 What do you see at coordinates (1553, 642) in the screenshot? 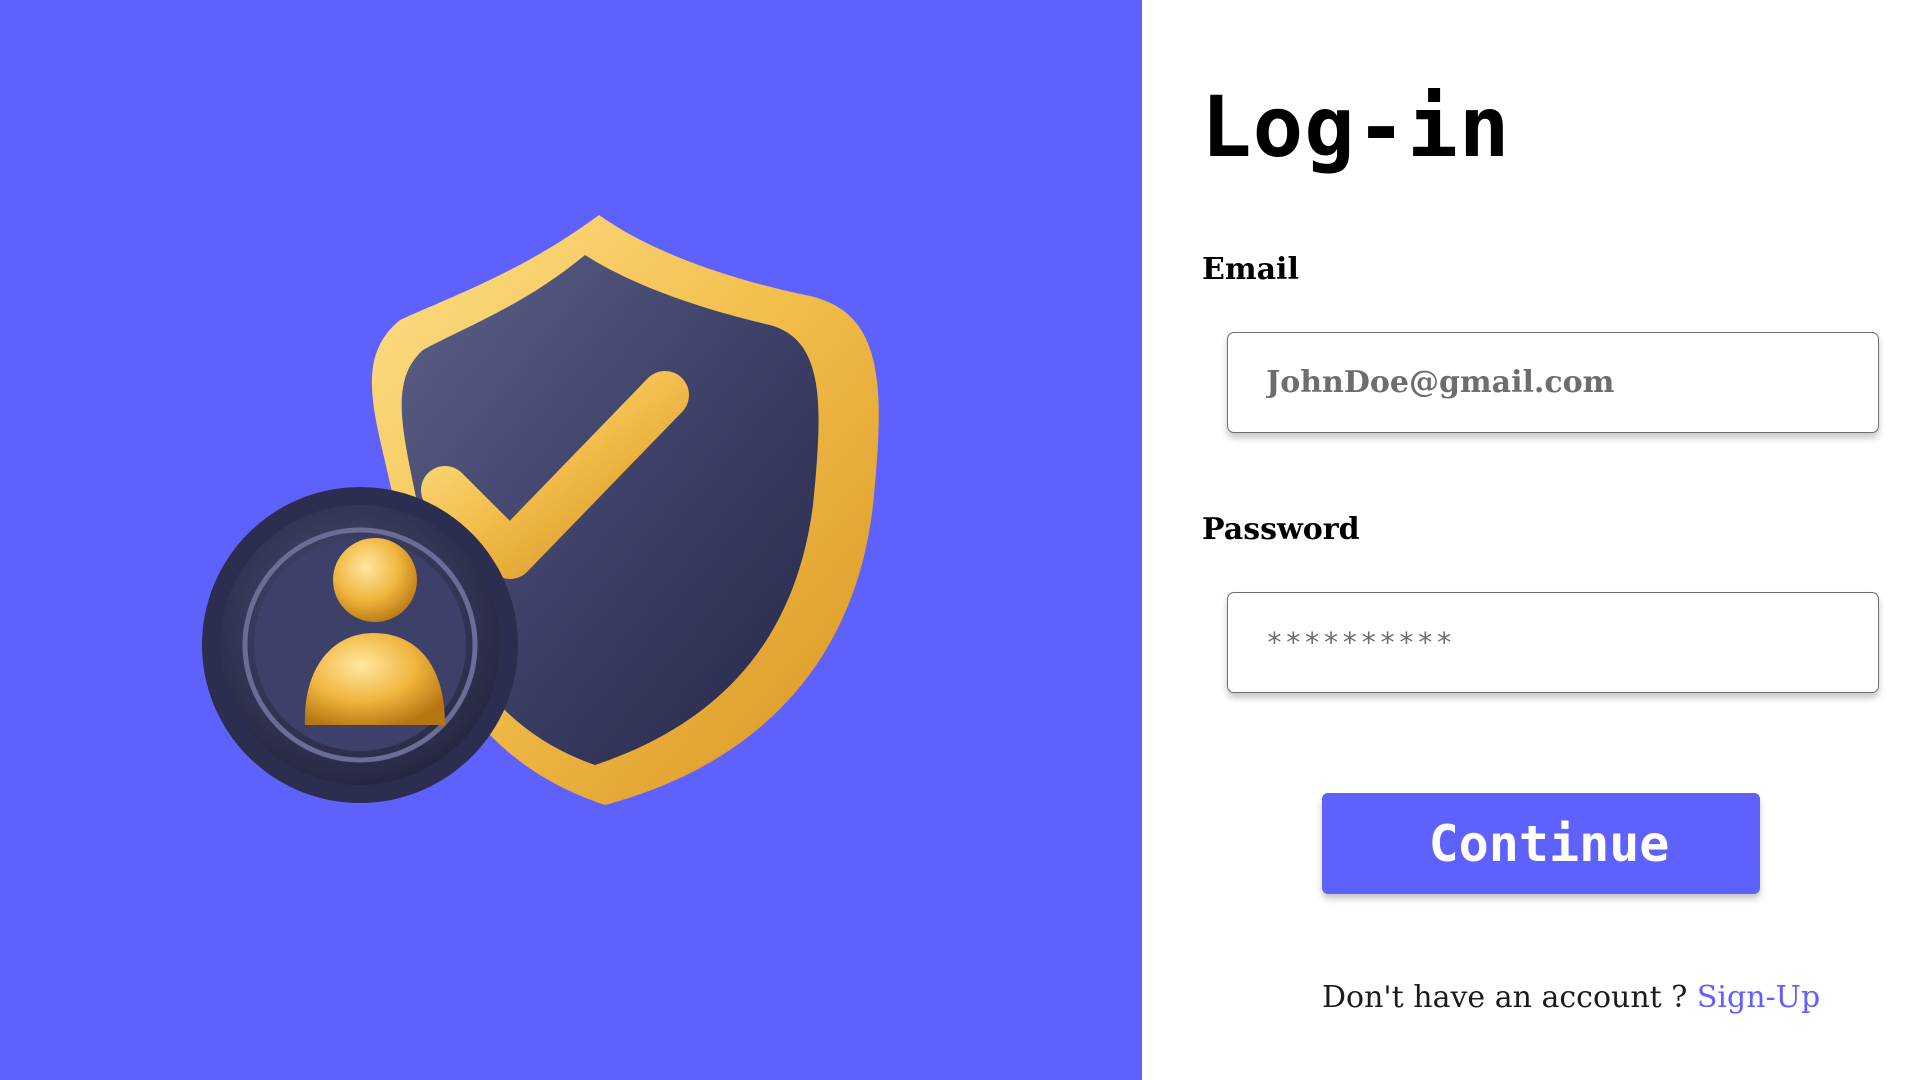
I see `password-input` at bounding box center [1553, 642].